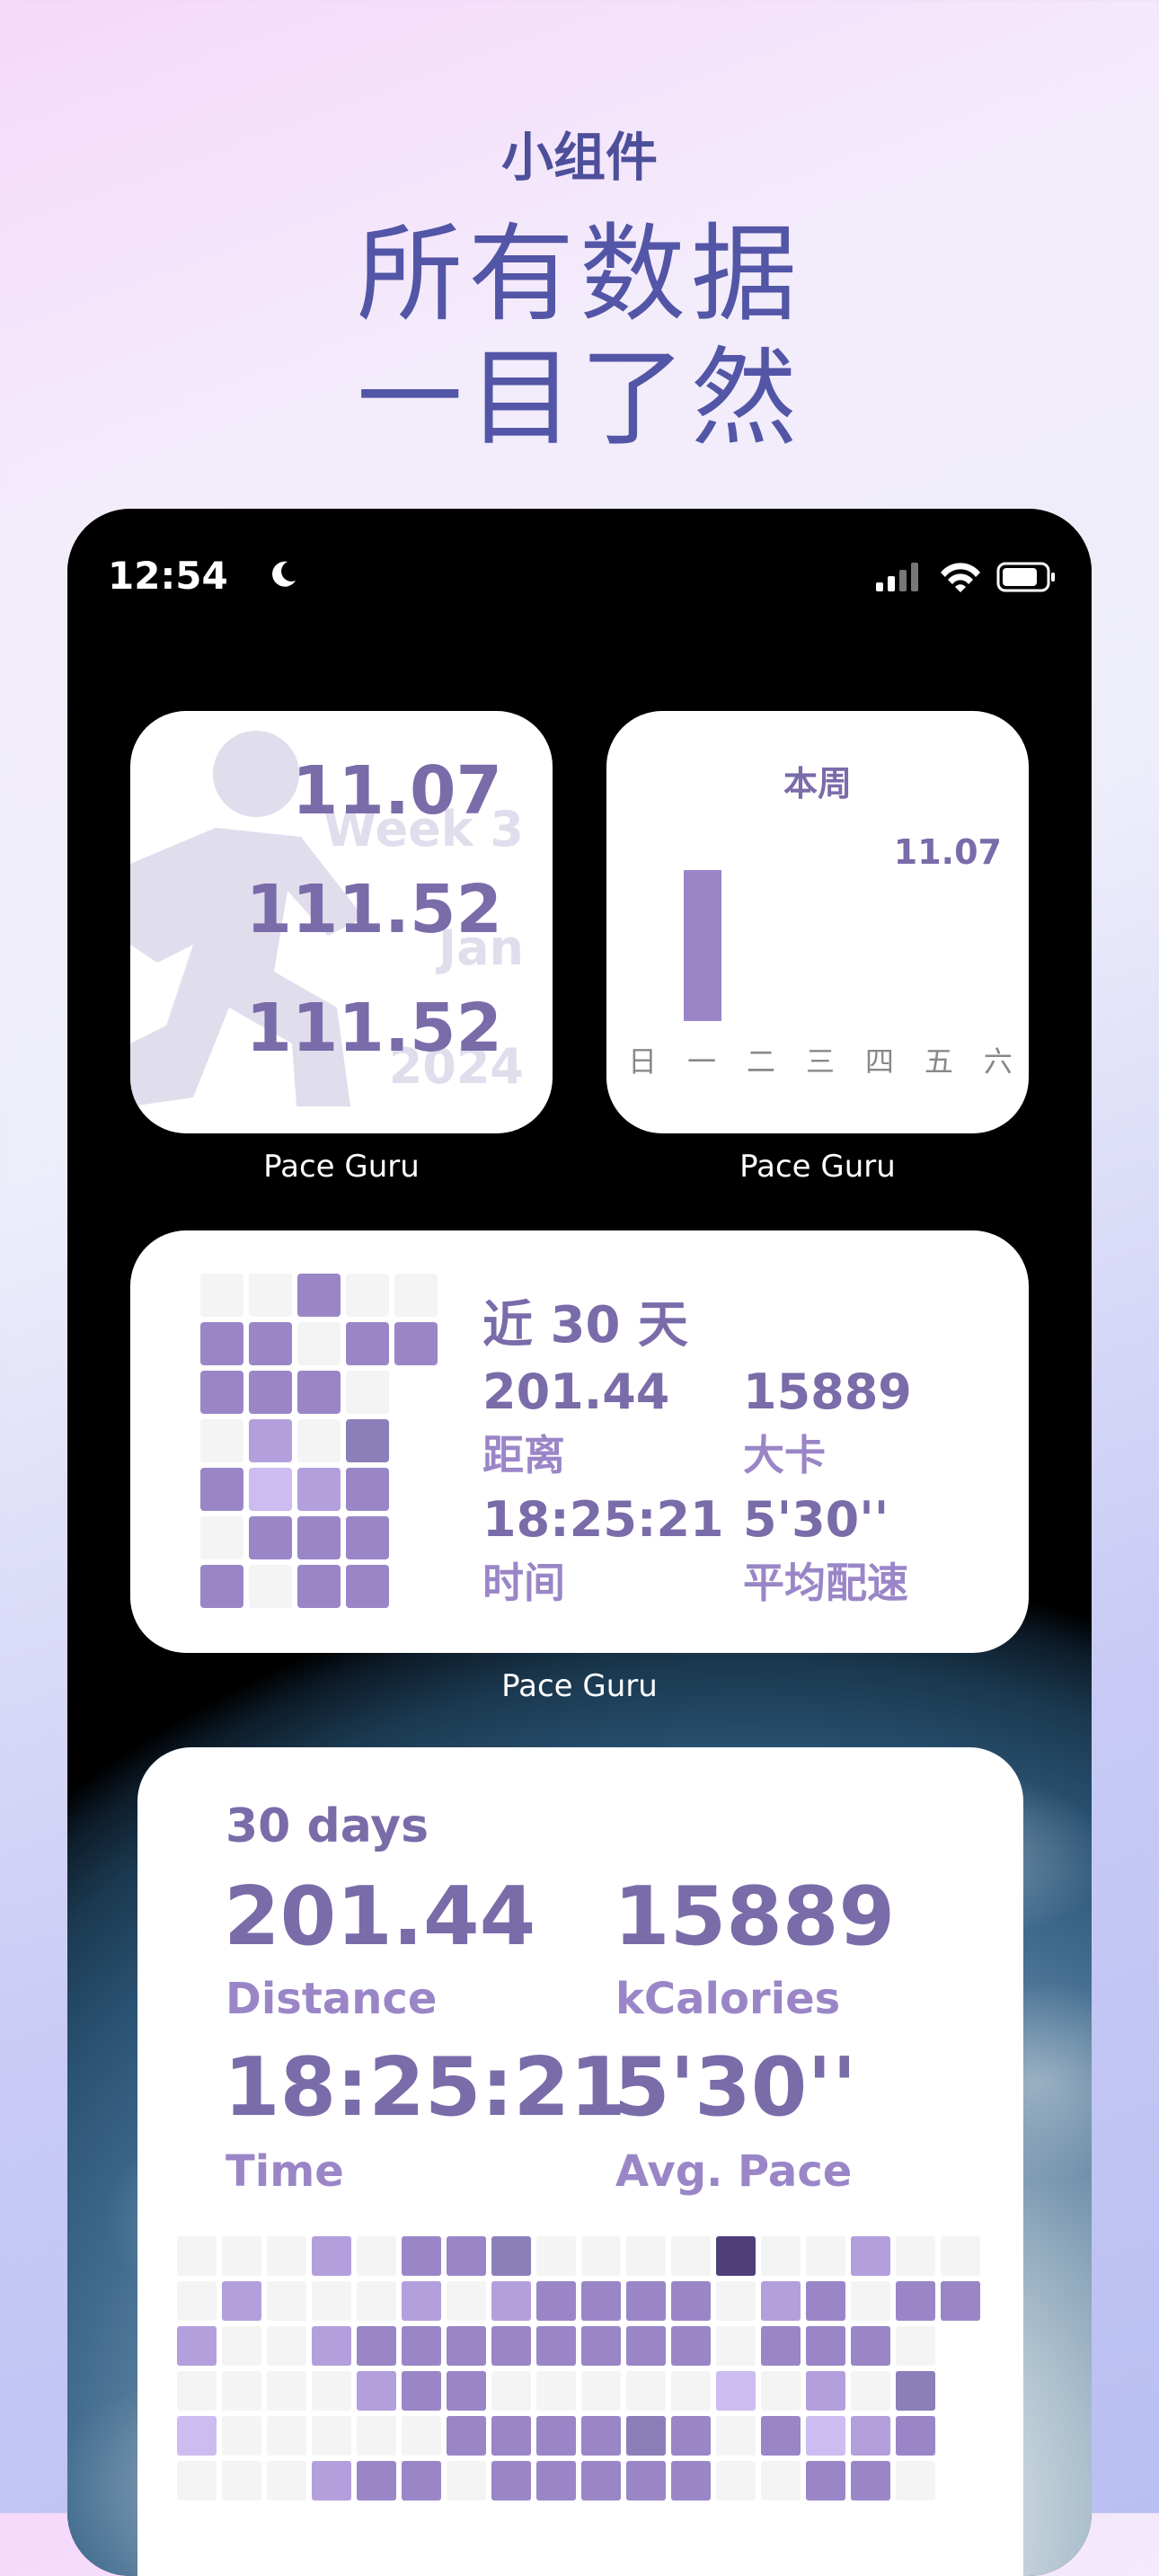 The width and height of the screenshot is (1159, 2576). What do you see at coordinates (702, 945) in the screenshot?
I see `bar-monday` at bounding box center [702, 945].